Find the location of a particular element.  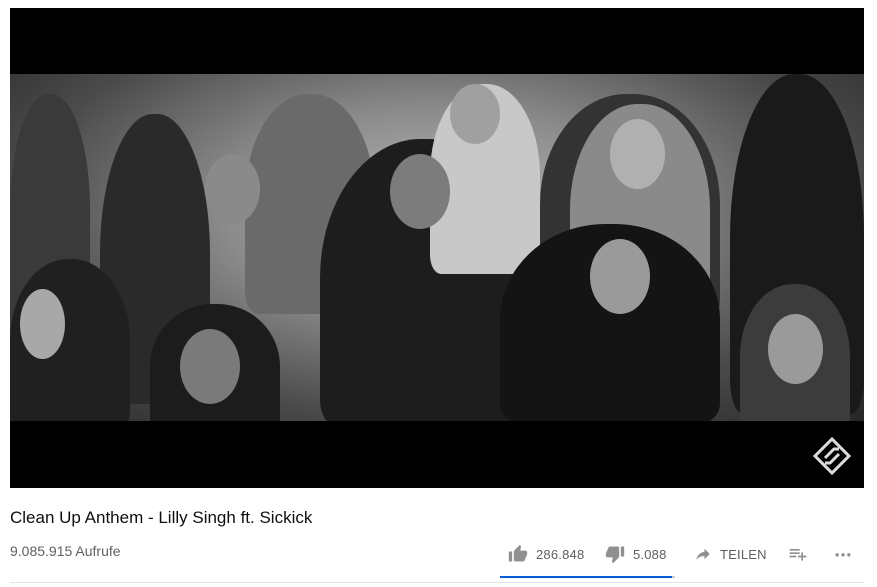

view-count: 9.085.915 Aufrufe is located at coordinates (65, 551).